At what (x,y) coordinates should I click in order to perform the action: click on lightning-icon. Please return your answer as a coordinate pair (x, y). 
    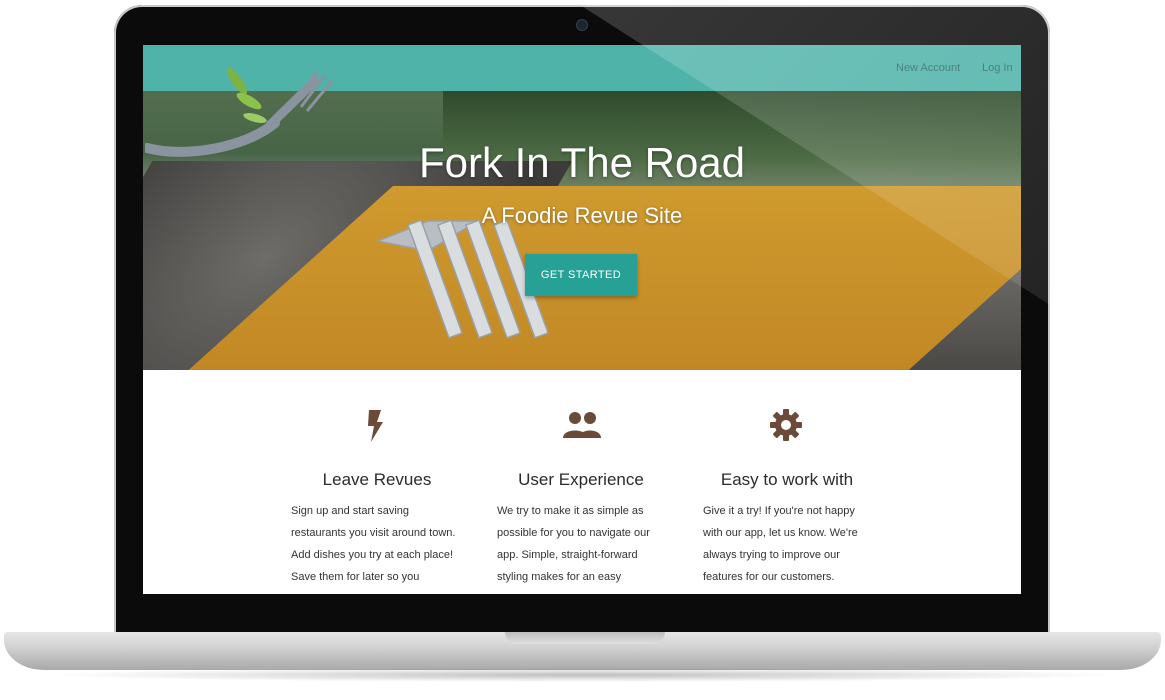
    Looking at the image, I should click on (375, 426).